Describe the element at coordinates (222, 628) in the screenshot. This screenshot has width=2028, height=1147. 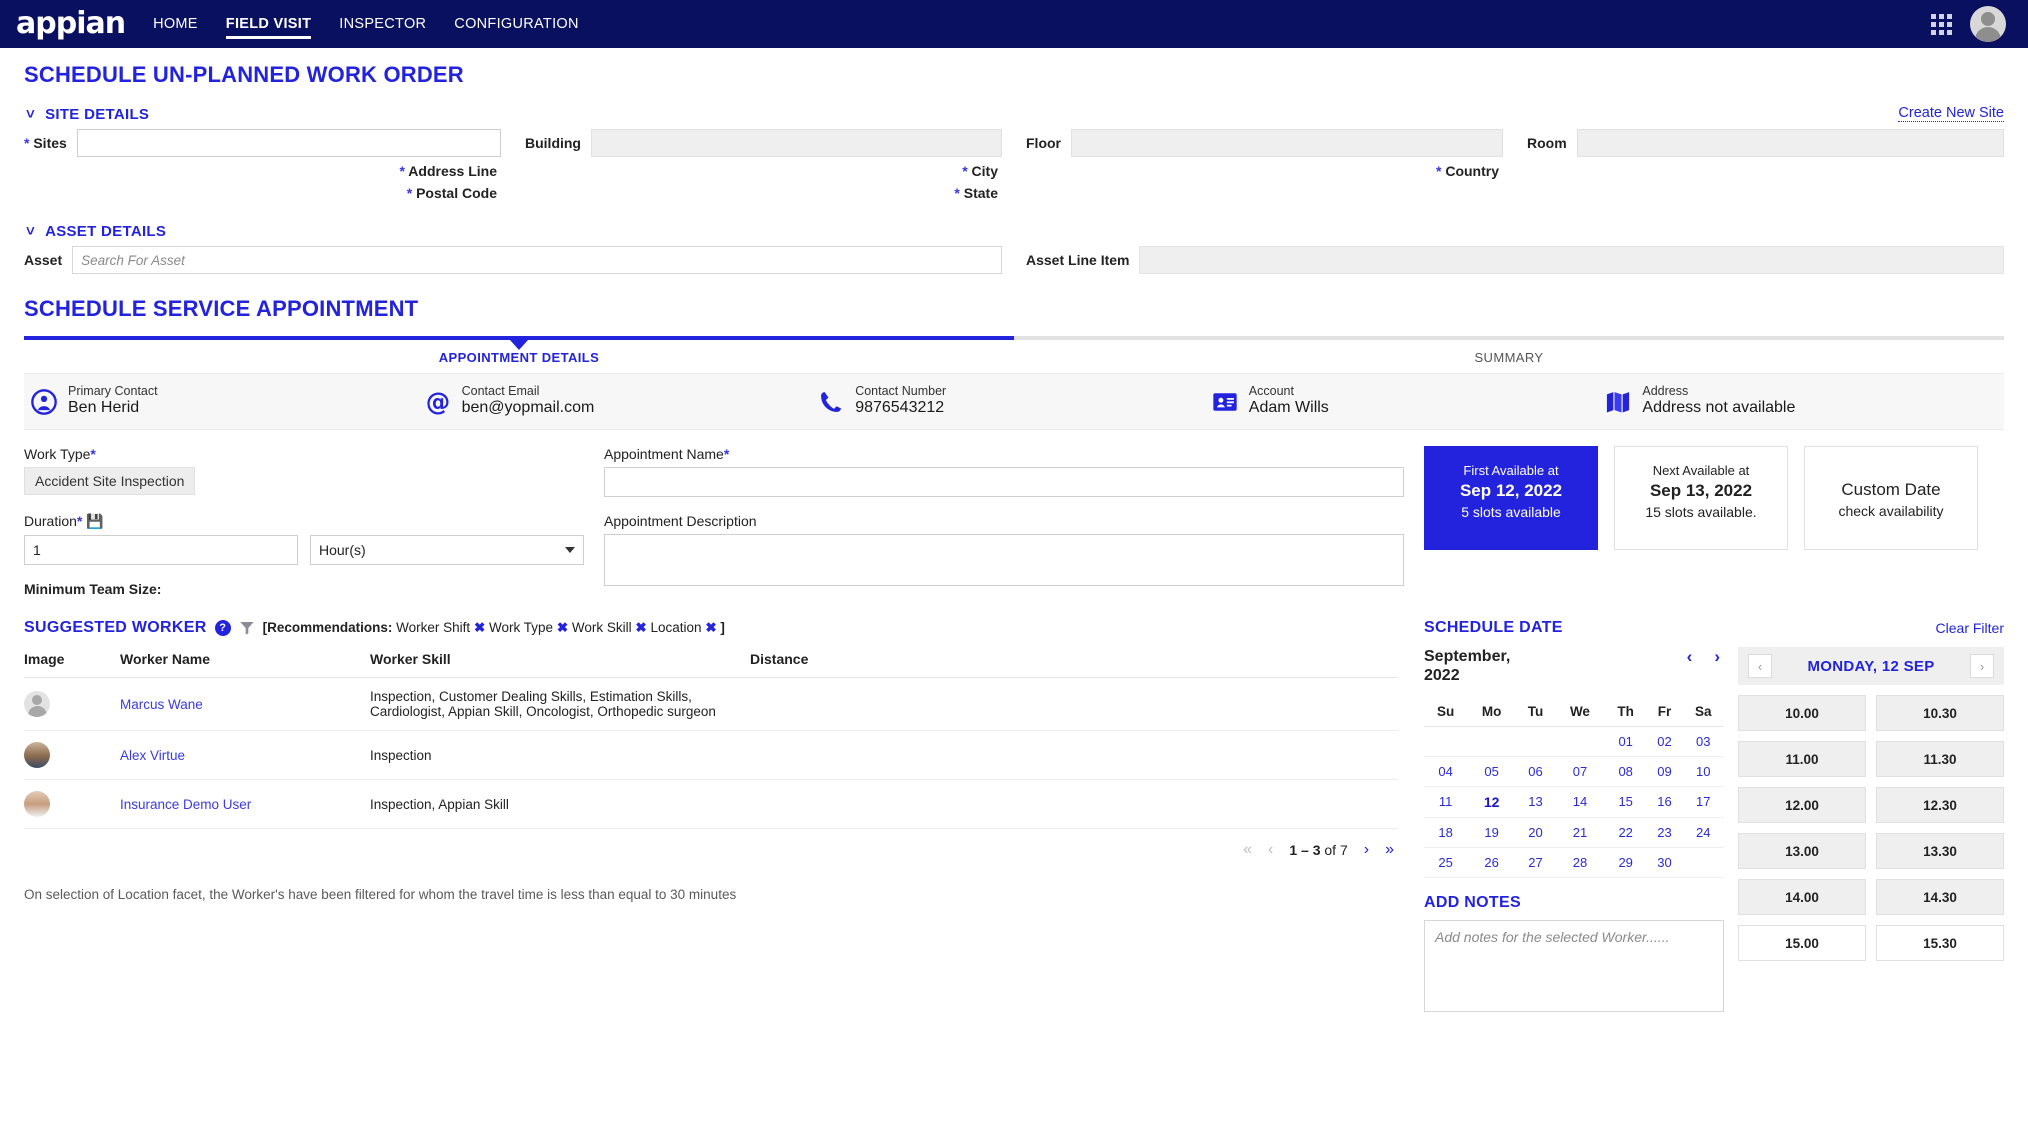
I see `help-icon: ?` at that location.